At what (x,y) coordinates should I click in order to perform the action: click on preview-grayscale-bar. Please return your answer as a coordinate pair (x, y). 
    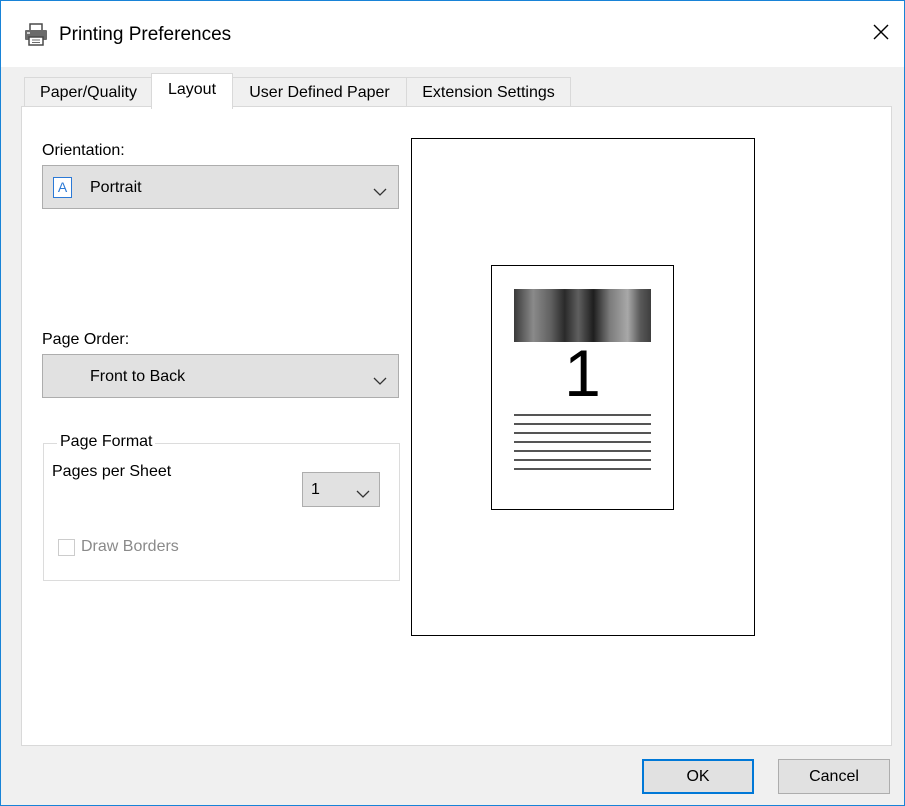
    Looking at the image, I should click on (582, 315).